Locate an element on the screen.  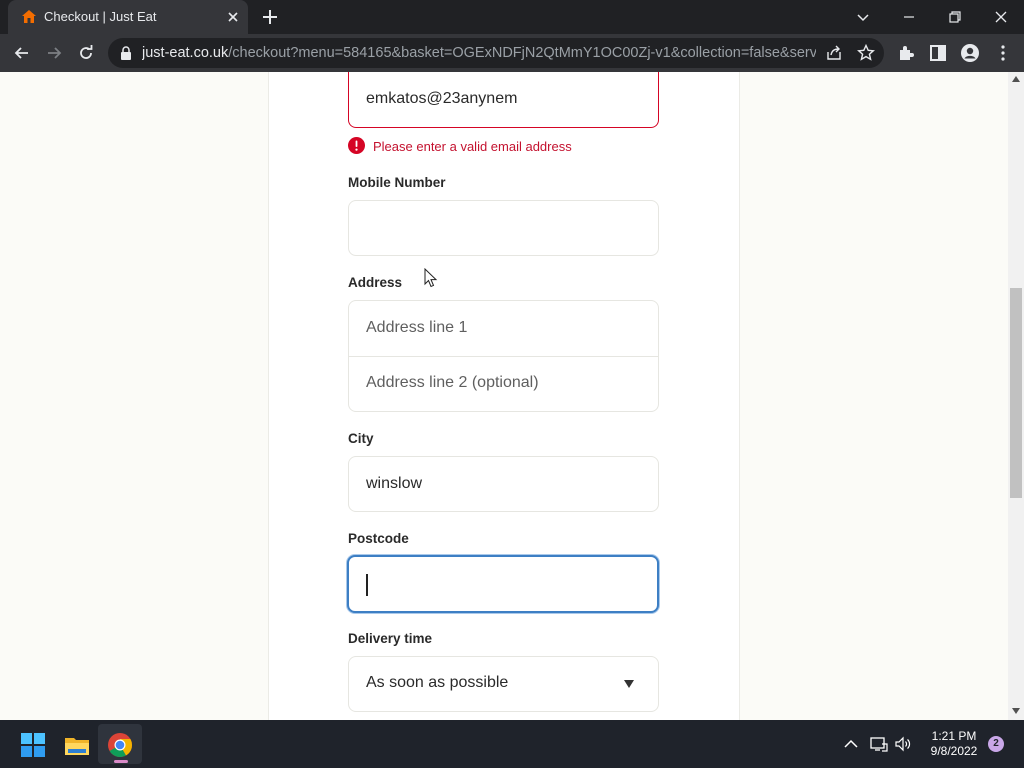
star-icon is located at coordinates (866, 53).